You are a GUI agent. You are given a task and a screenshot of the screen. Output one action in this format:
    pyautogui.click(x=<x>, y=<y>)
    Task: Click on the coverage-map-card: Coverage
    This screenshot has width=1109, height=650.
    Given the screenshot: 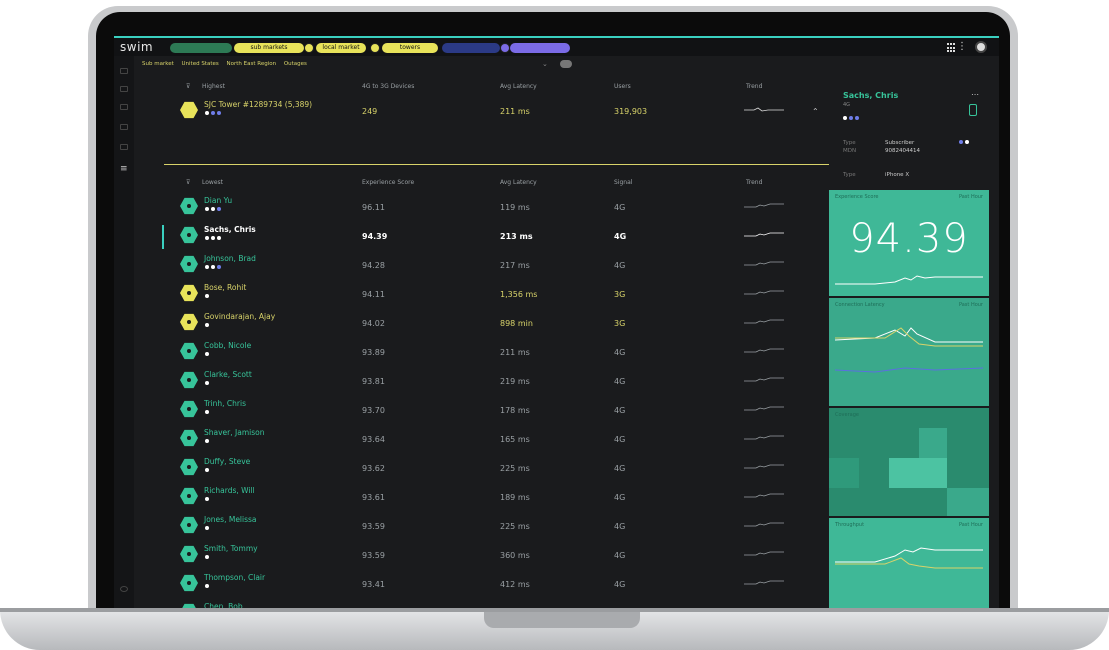 What is the action you would take?
    pyautogui.click(x=909, y=462)
    